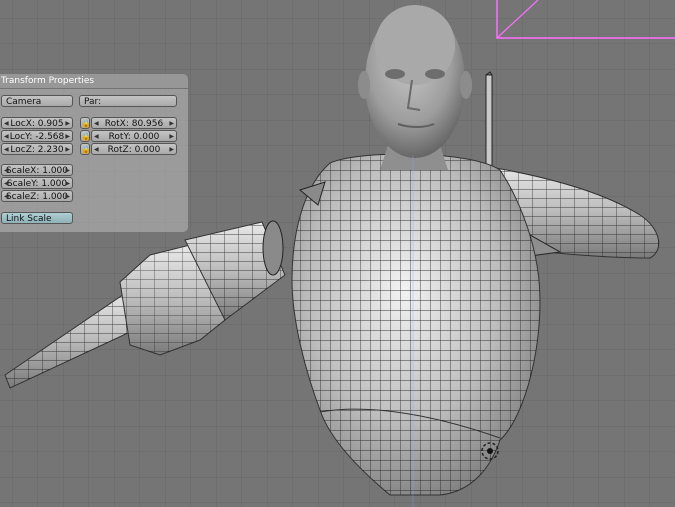  Describe the element at coordinates (24, 102) in the screenshot. I see `object-name-value: Camera` at that location.